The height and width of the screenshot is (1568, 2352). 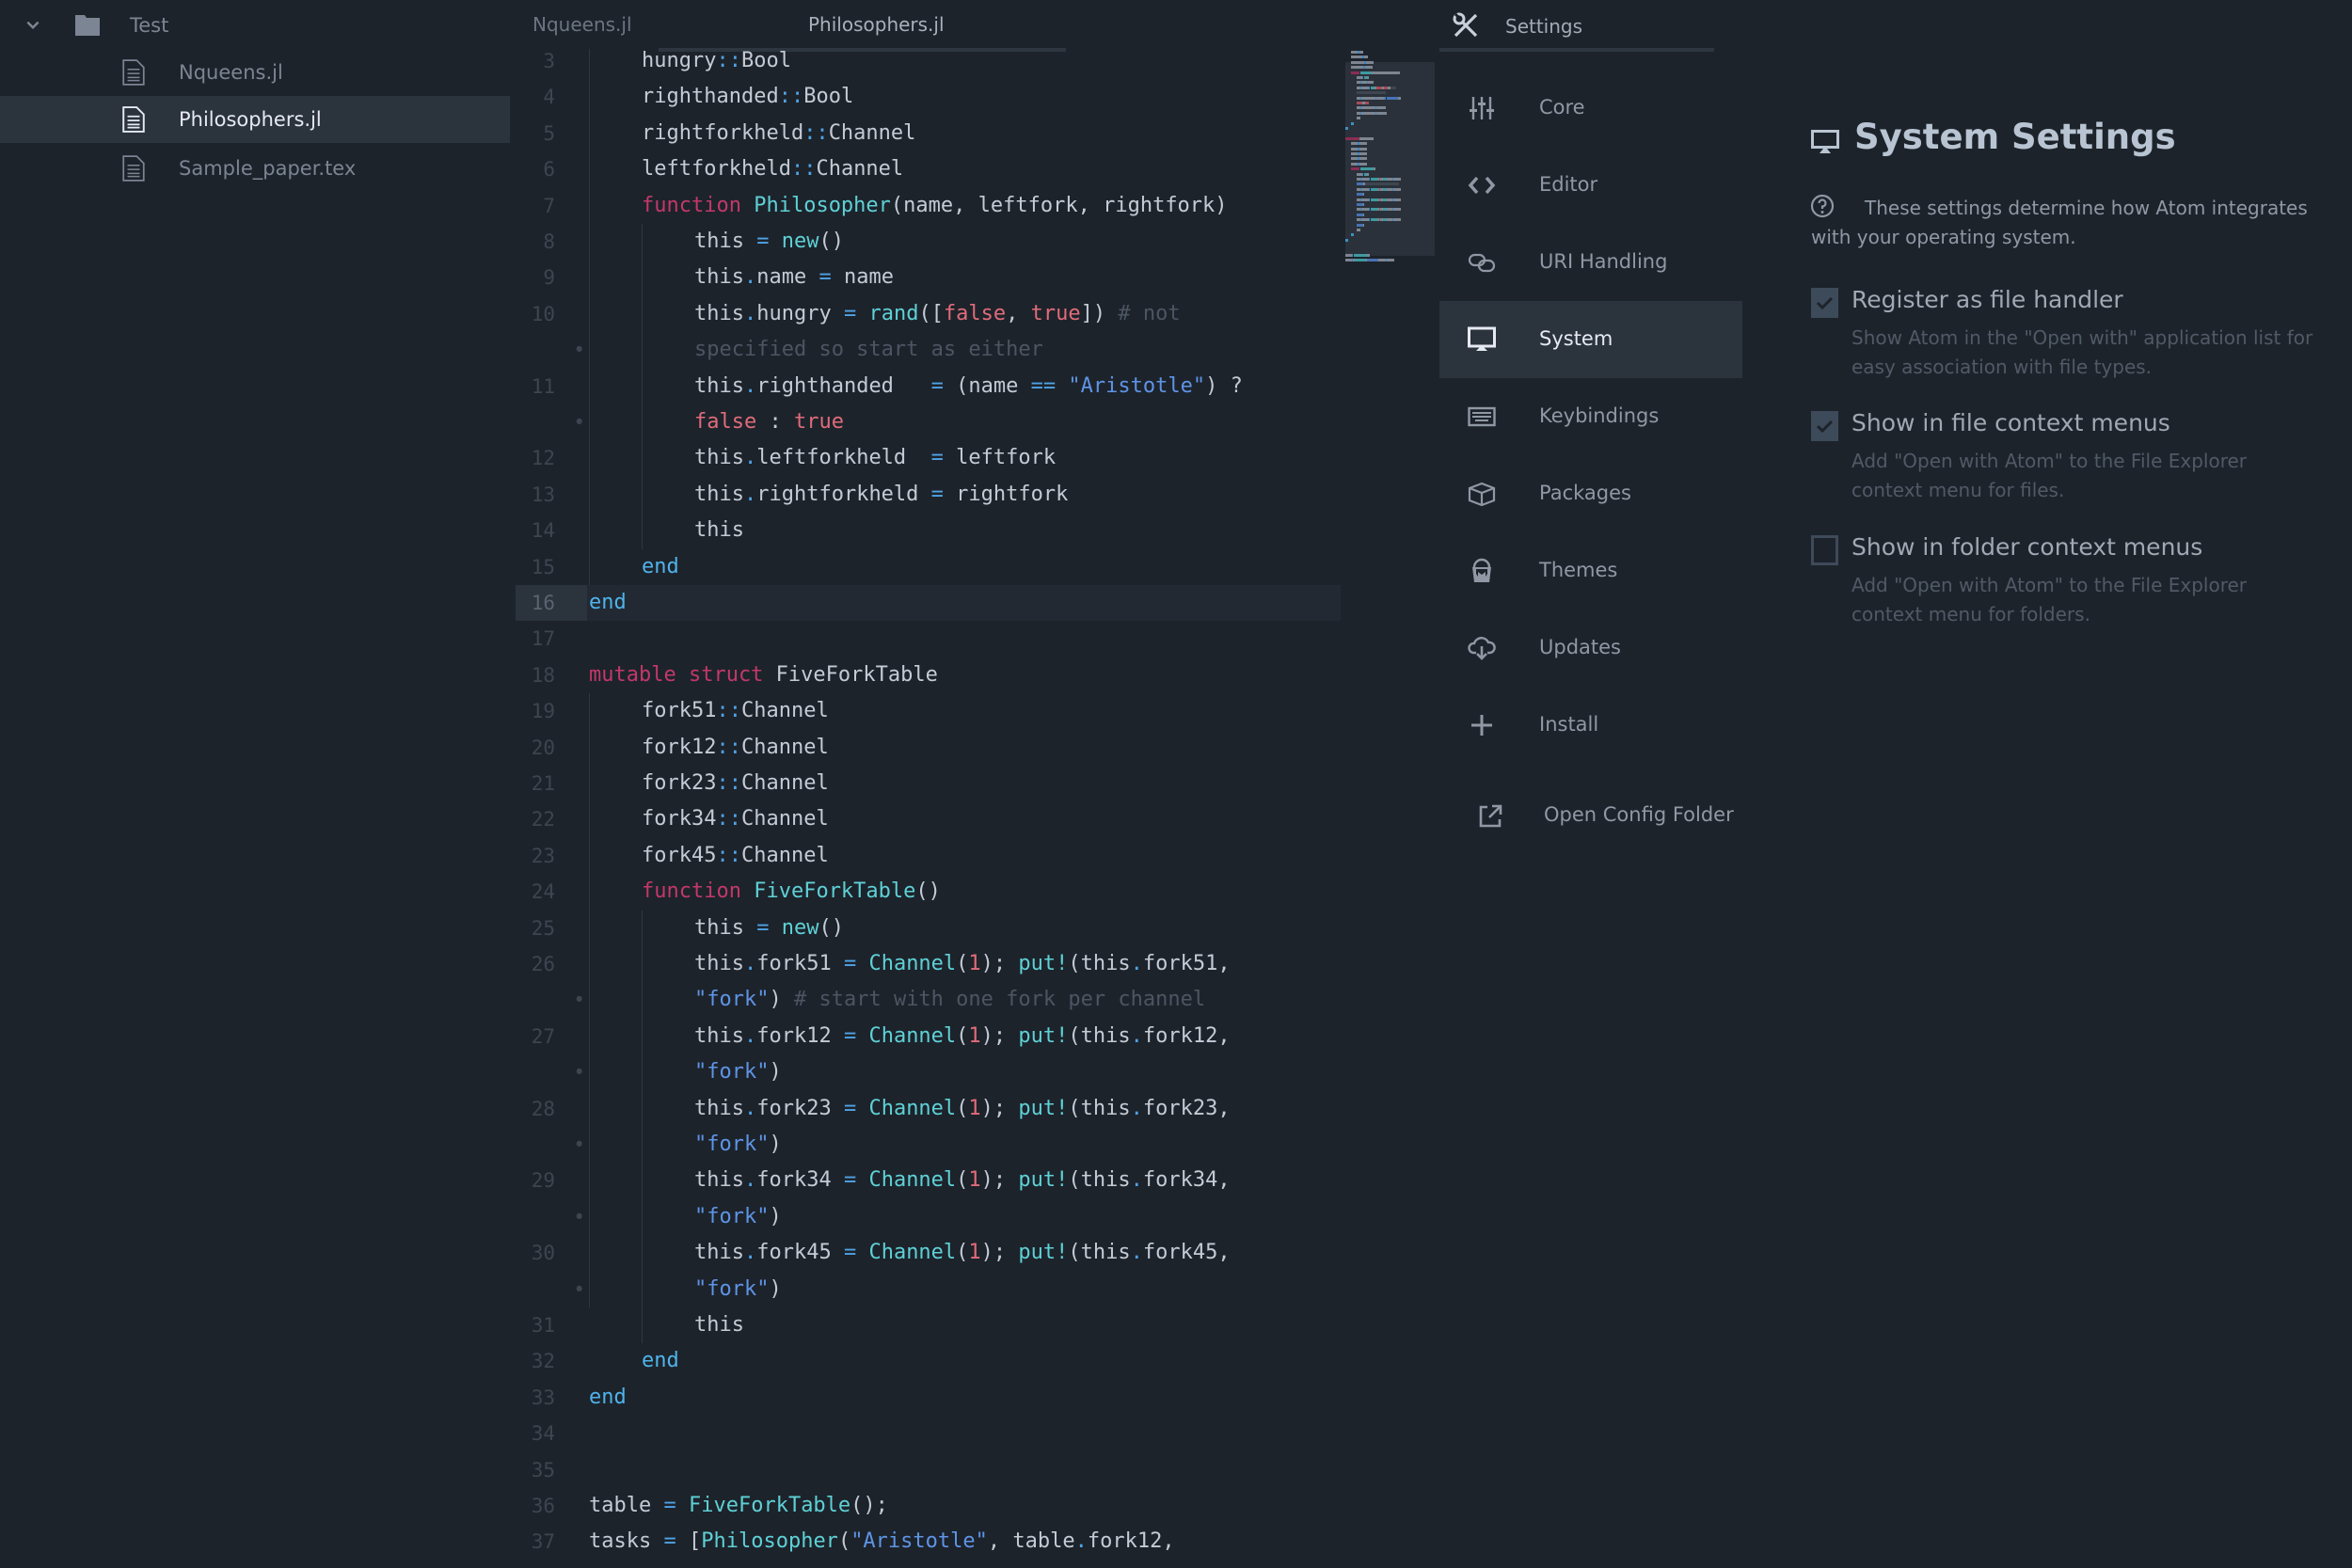 What do you see at coordinates (928, 928) in the screenshot?
I see `code-line: 25 this = new()` at bounding box center [928, 928].